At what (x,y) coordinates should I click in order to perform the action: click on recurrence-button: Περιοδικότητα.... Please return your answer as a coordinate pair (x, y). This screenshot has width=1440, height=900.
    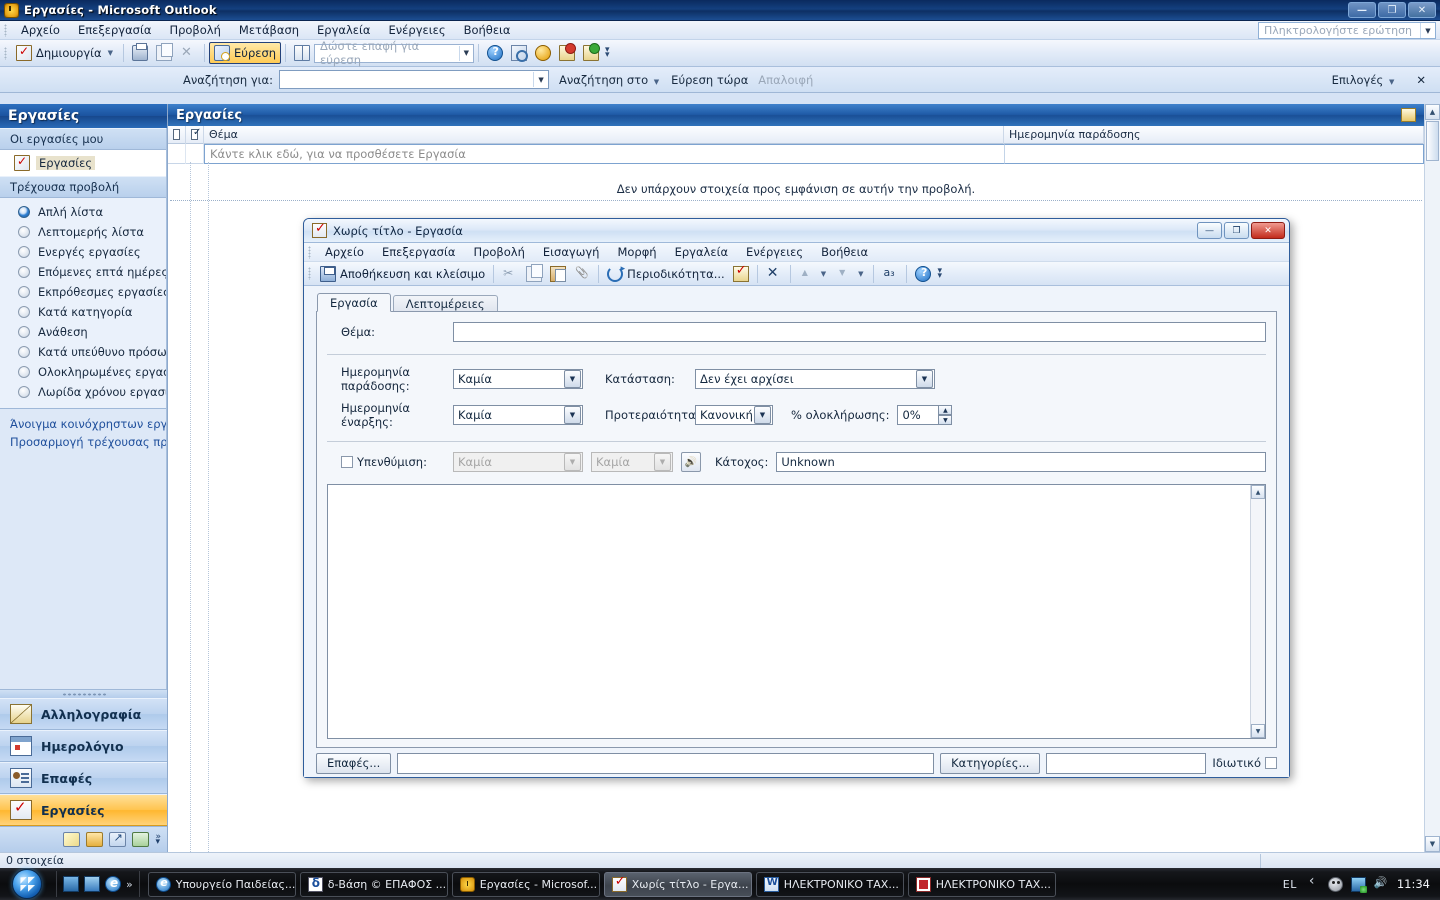
    Looking at the image, I should click on (666, 274).